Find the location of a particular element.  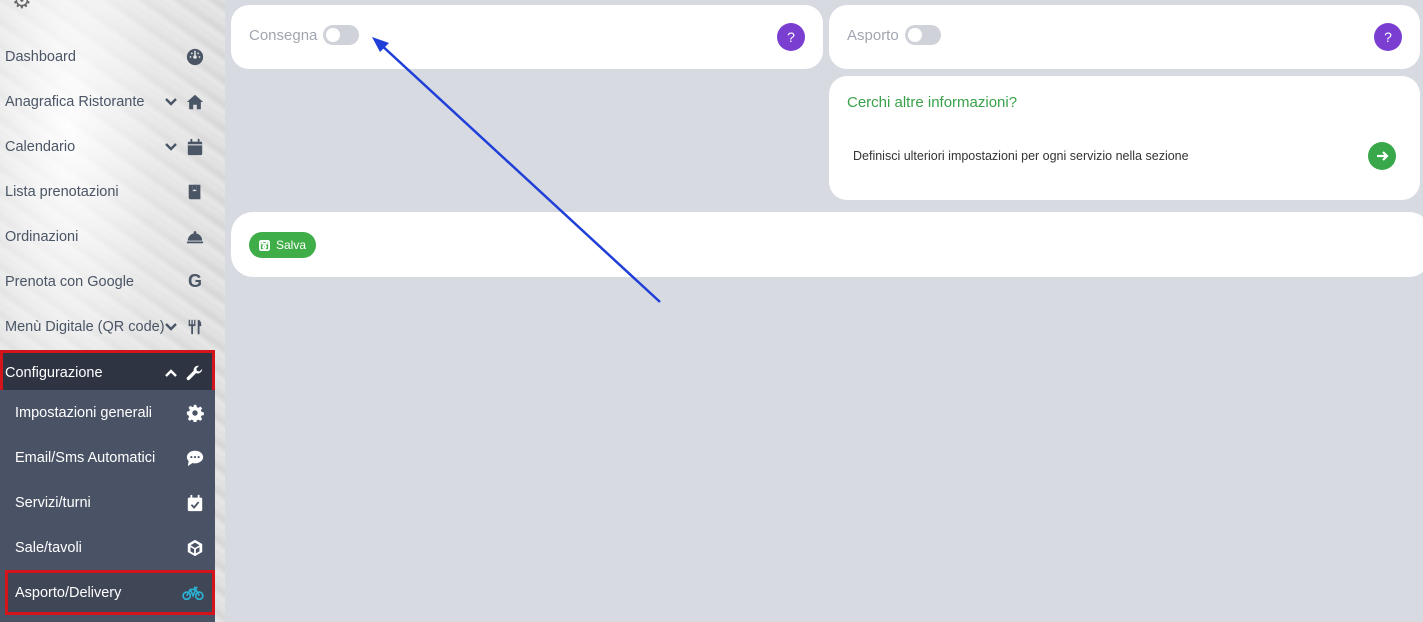

submenu-item-impostazioni: Impostazioni generali is located at coordinates (107, 412).